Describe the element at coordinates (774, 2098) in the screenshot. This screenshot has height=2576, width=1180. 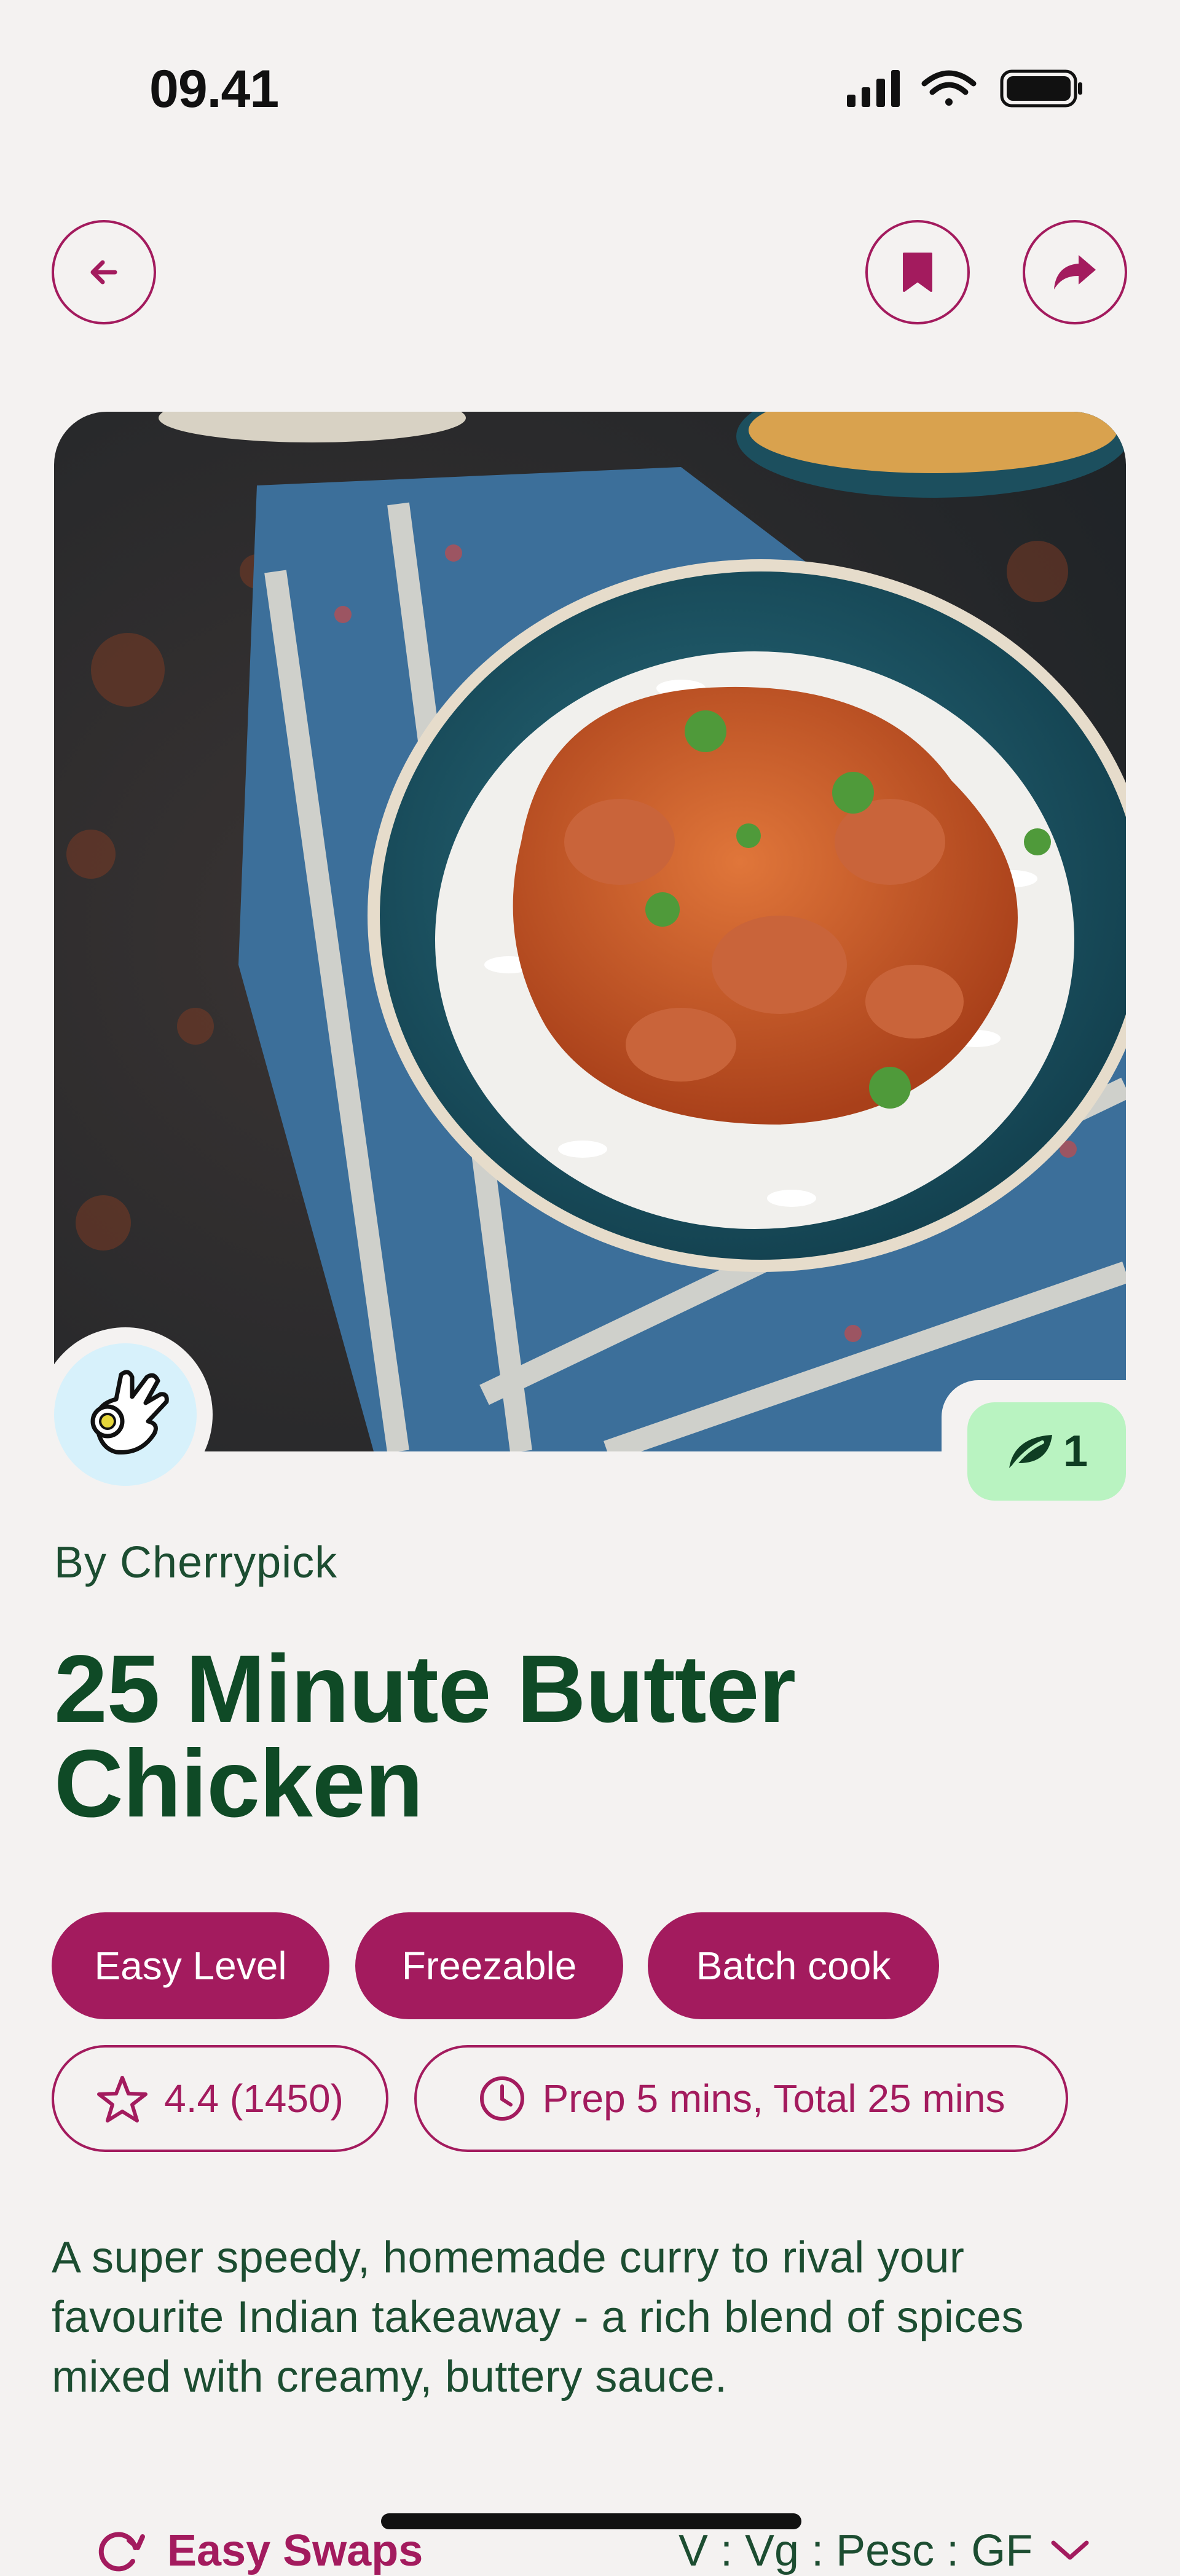
I see `cook-time-text: Prep 5 mins, Total 25 mins` at that location.